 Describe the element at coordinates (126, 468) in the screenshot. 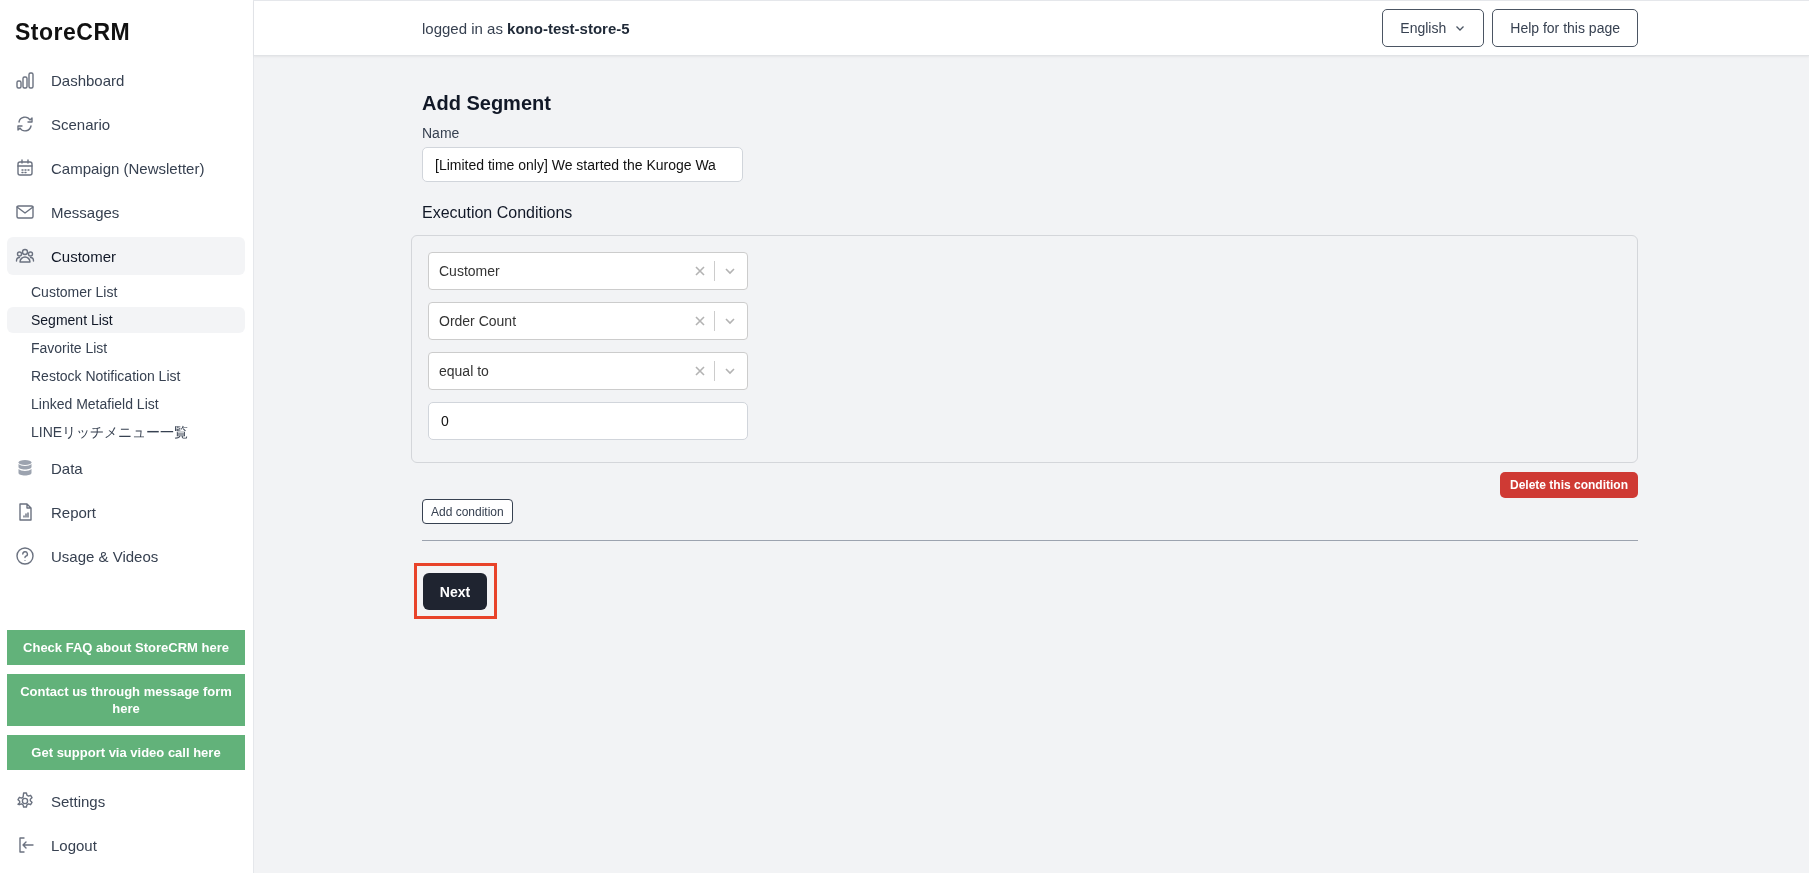

I see `nav-item: Data` at that location.